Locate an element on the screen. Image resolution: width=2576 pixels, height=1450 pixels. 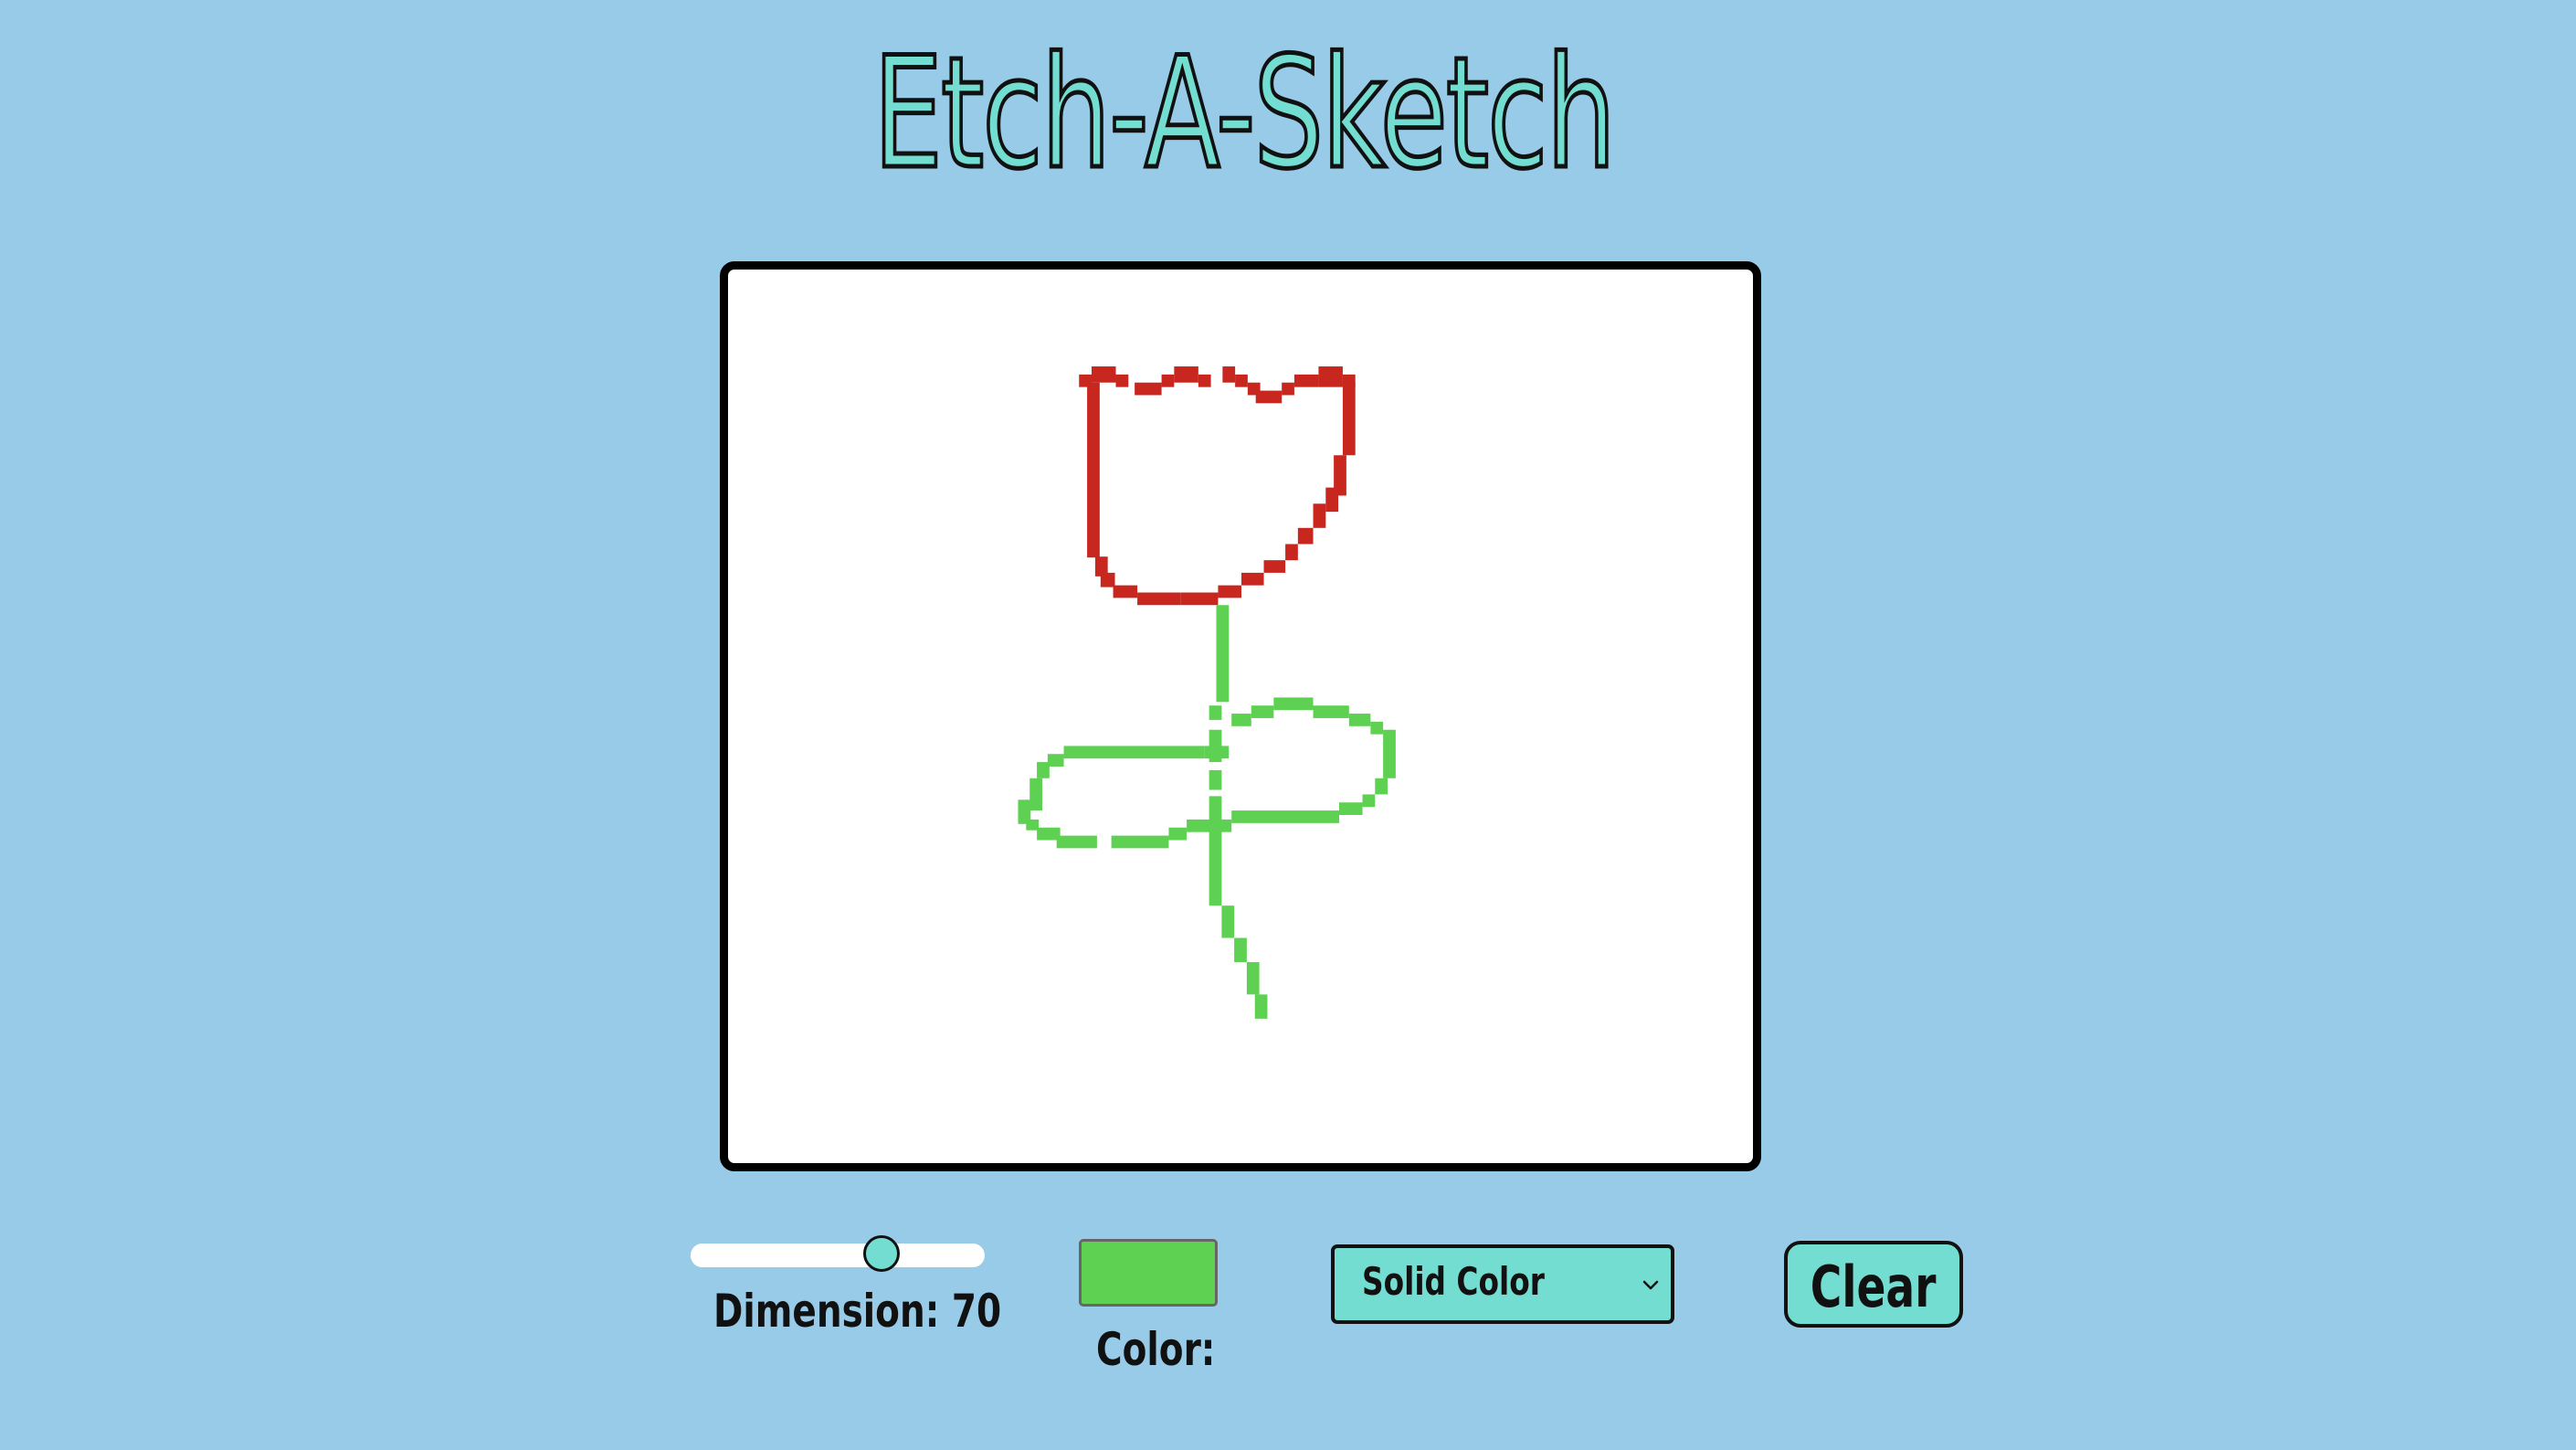
sketch-drawing is located at coordinates (1207, 692).